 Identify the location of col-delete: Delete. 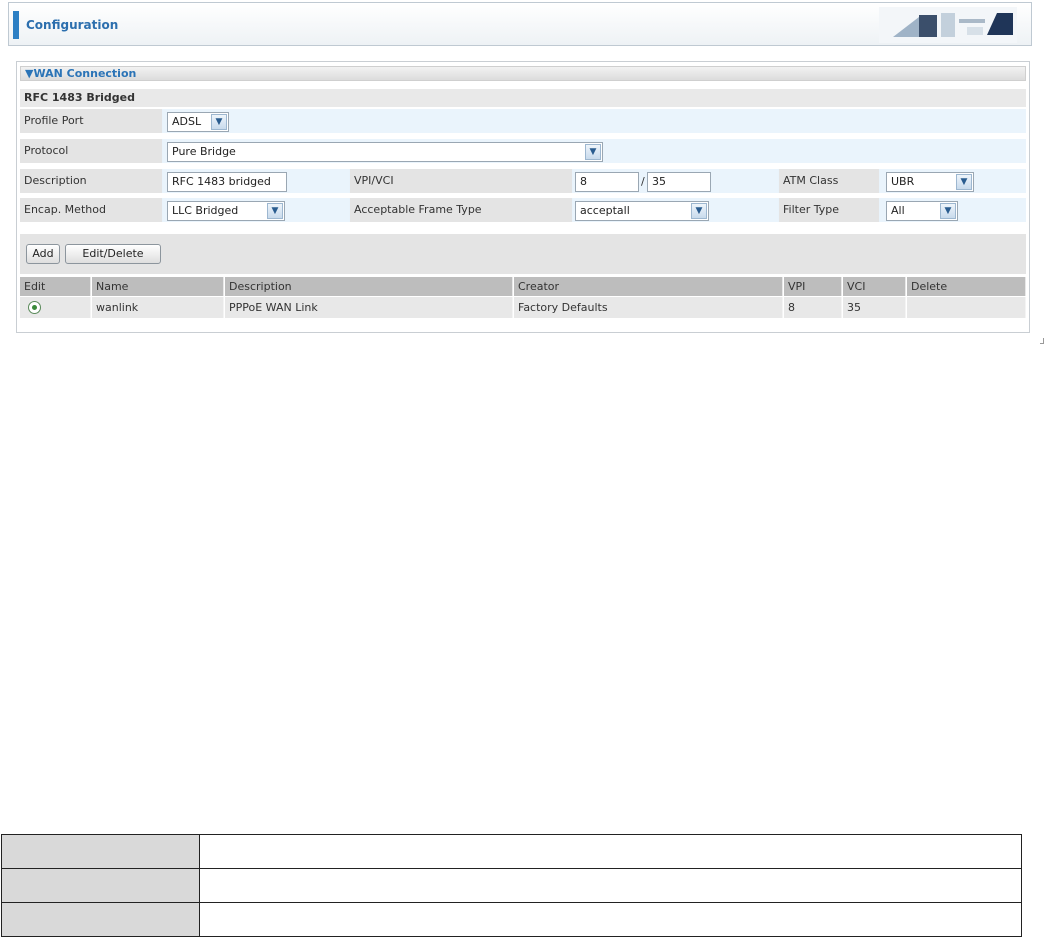
(966, 286).